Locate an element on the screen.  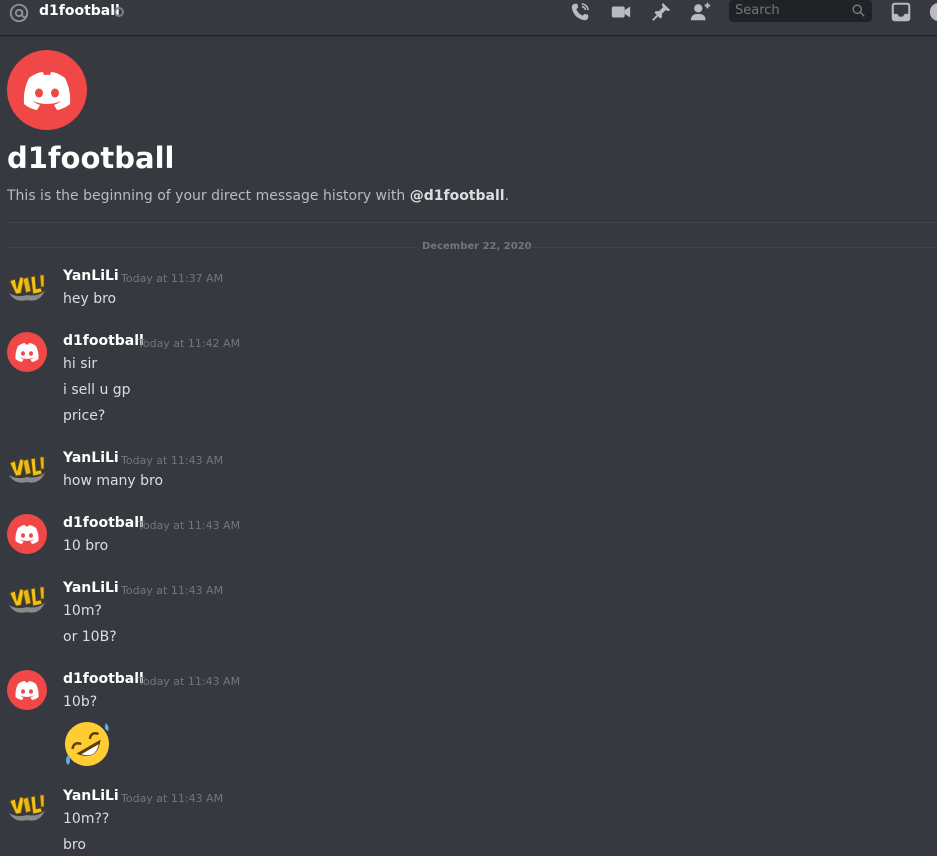
phone-icon is located at coordinates (580, 12).